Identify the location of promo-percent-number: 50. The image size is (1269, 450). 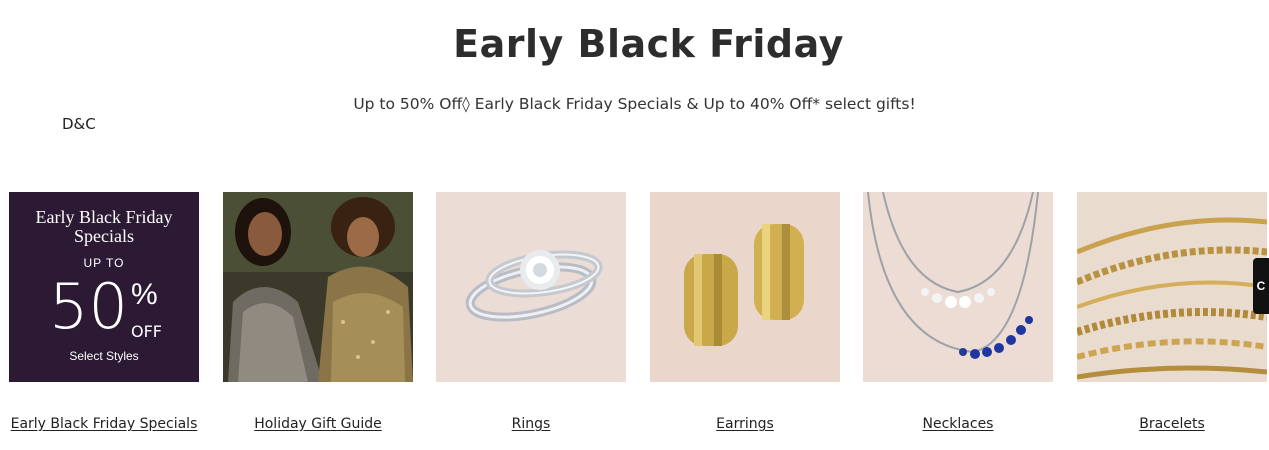
(88, 306).